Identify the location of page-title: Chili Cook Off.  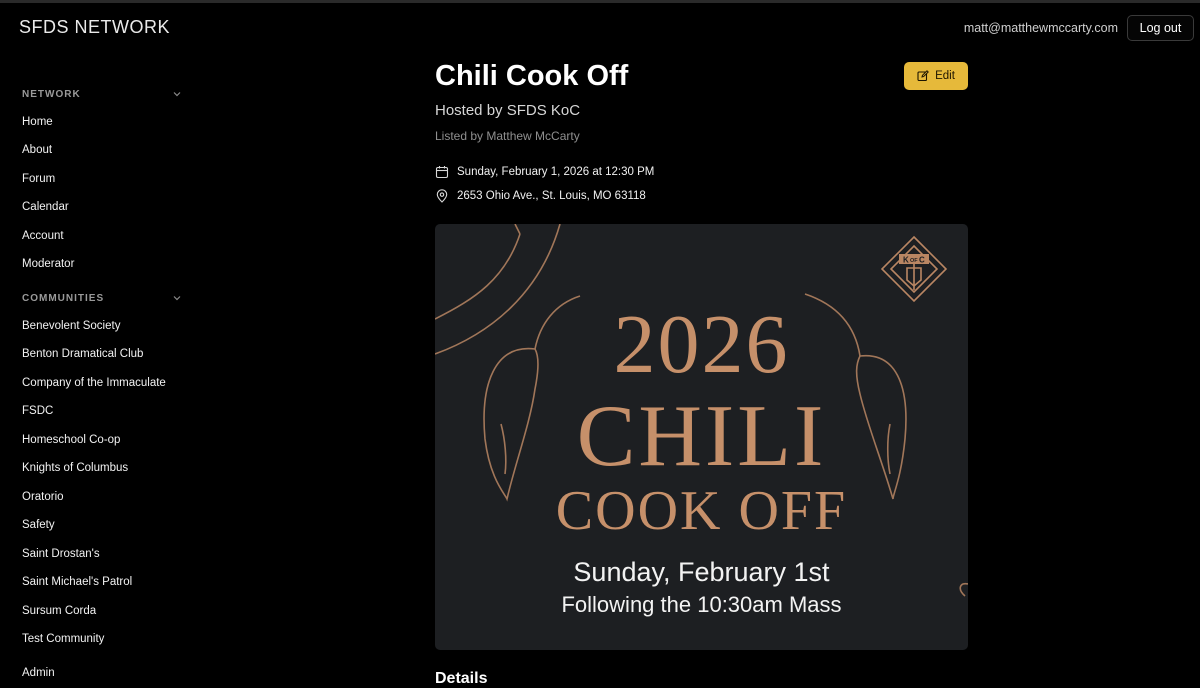
(532, 76).